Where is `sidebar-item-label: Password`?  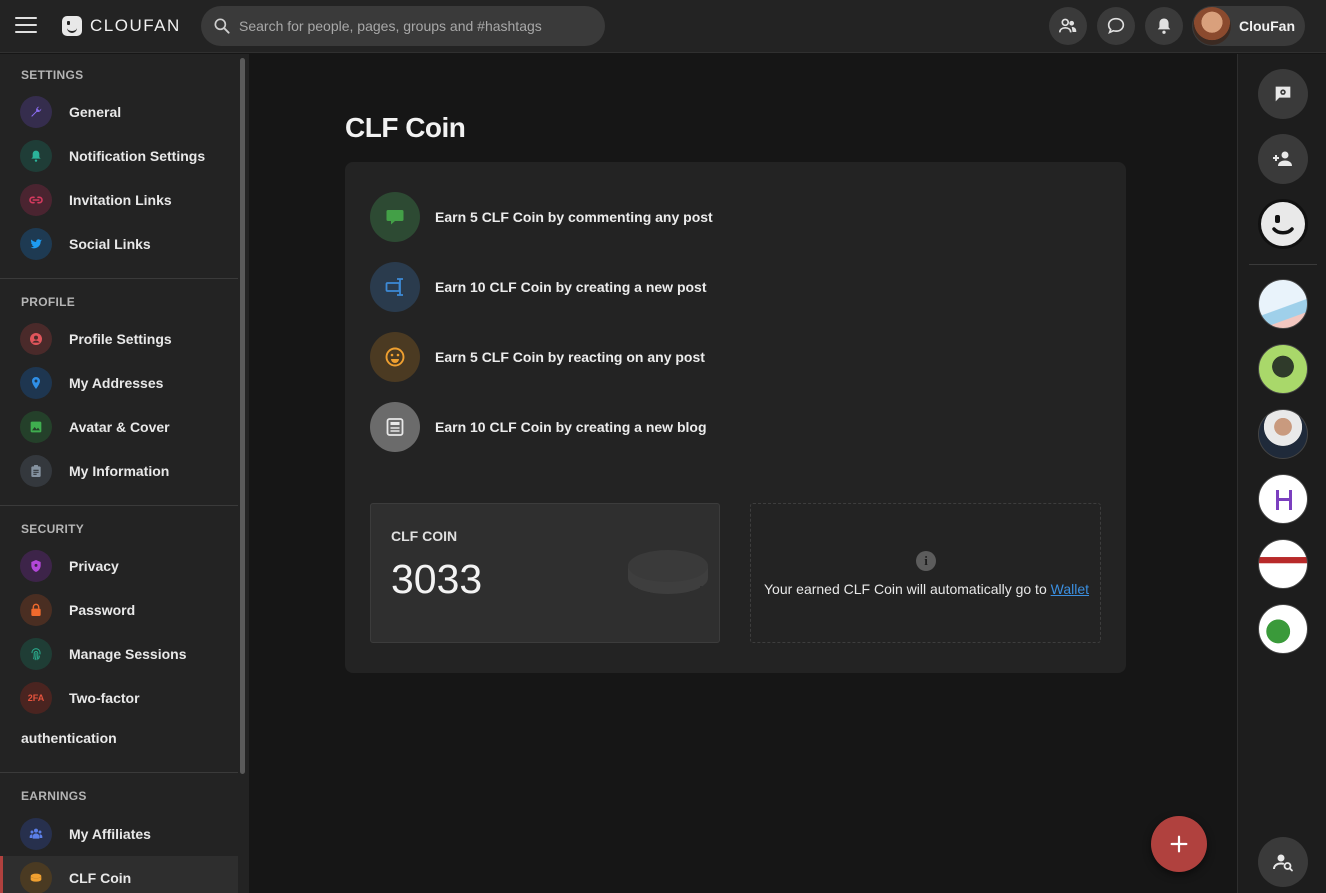
sidebar-item-label: Password is located at coordinates (102, 610).